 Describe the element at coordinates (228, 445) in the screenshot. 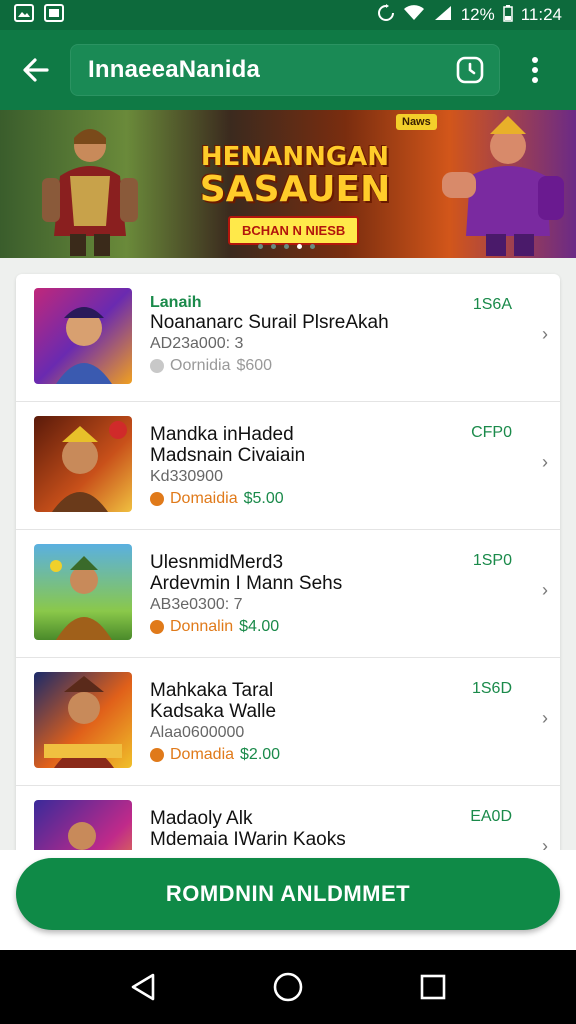

I see `item-title: Mandka inHaded Madsnain Civaiain` at that location.